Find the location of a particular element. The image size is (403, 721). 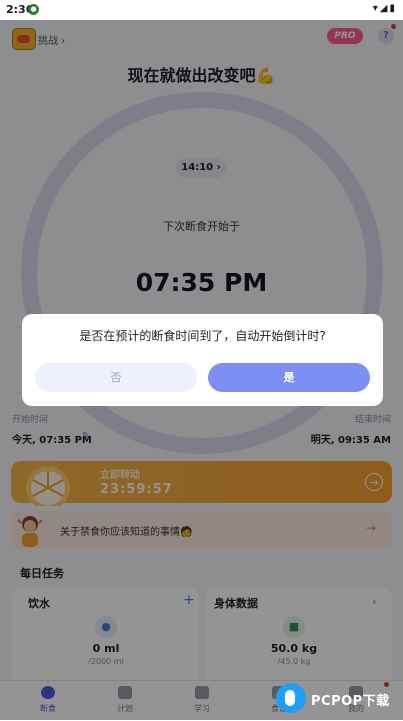

system-status-icons: ▾◢▮ is located at coordinates (384, 8).